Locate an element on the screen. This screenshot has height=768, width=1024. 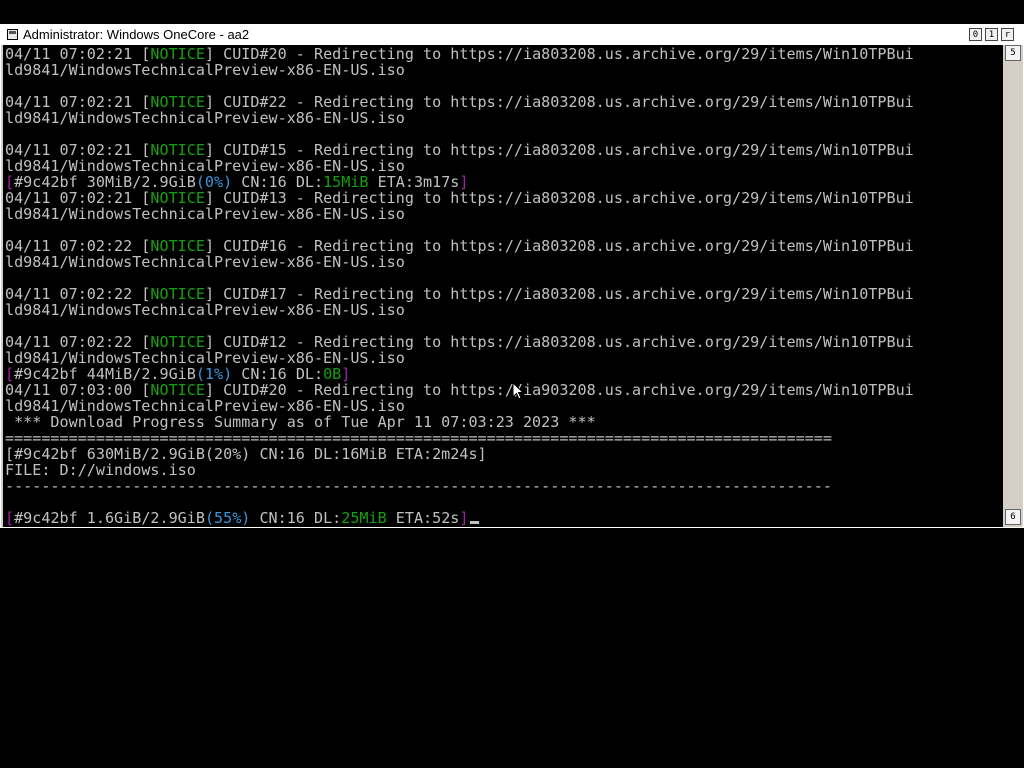
console-line: FILE: D://windows.iso is located at coordinates (100, 470).